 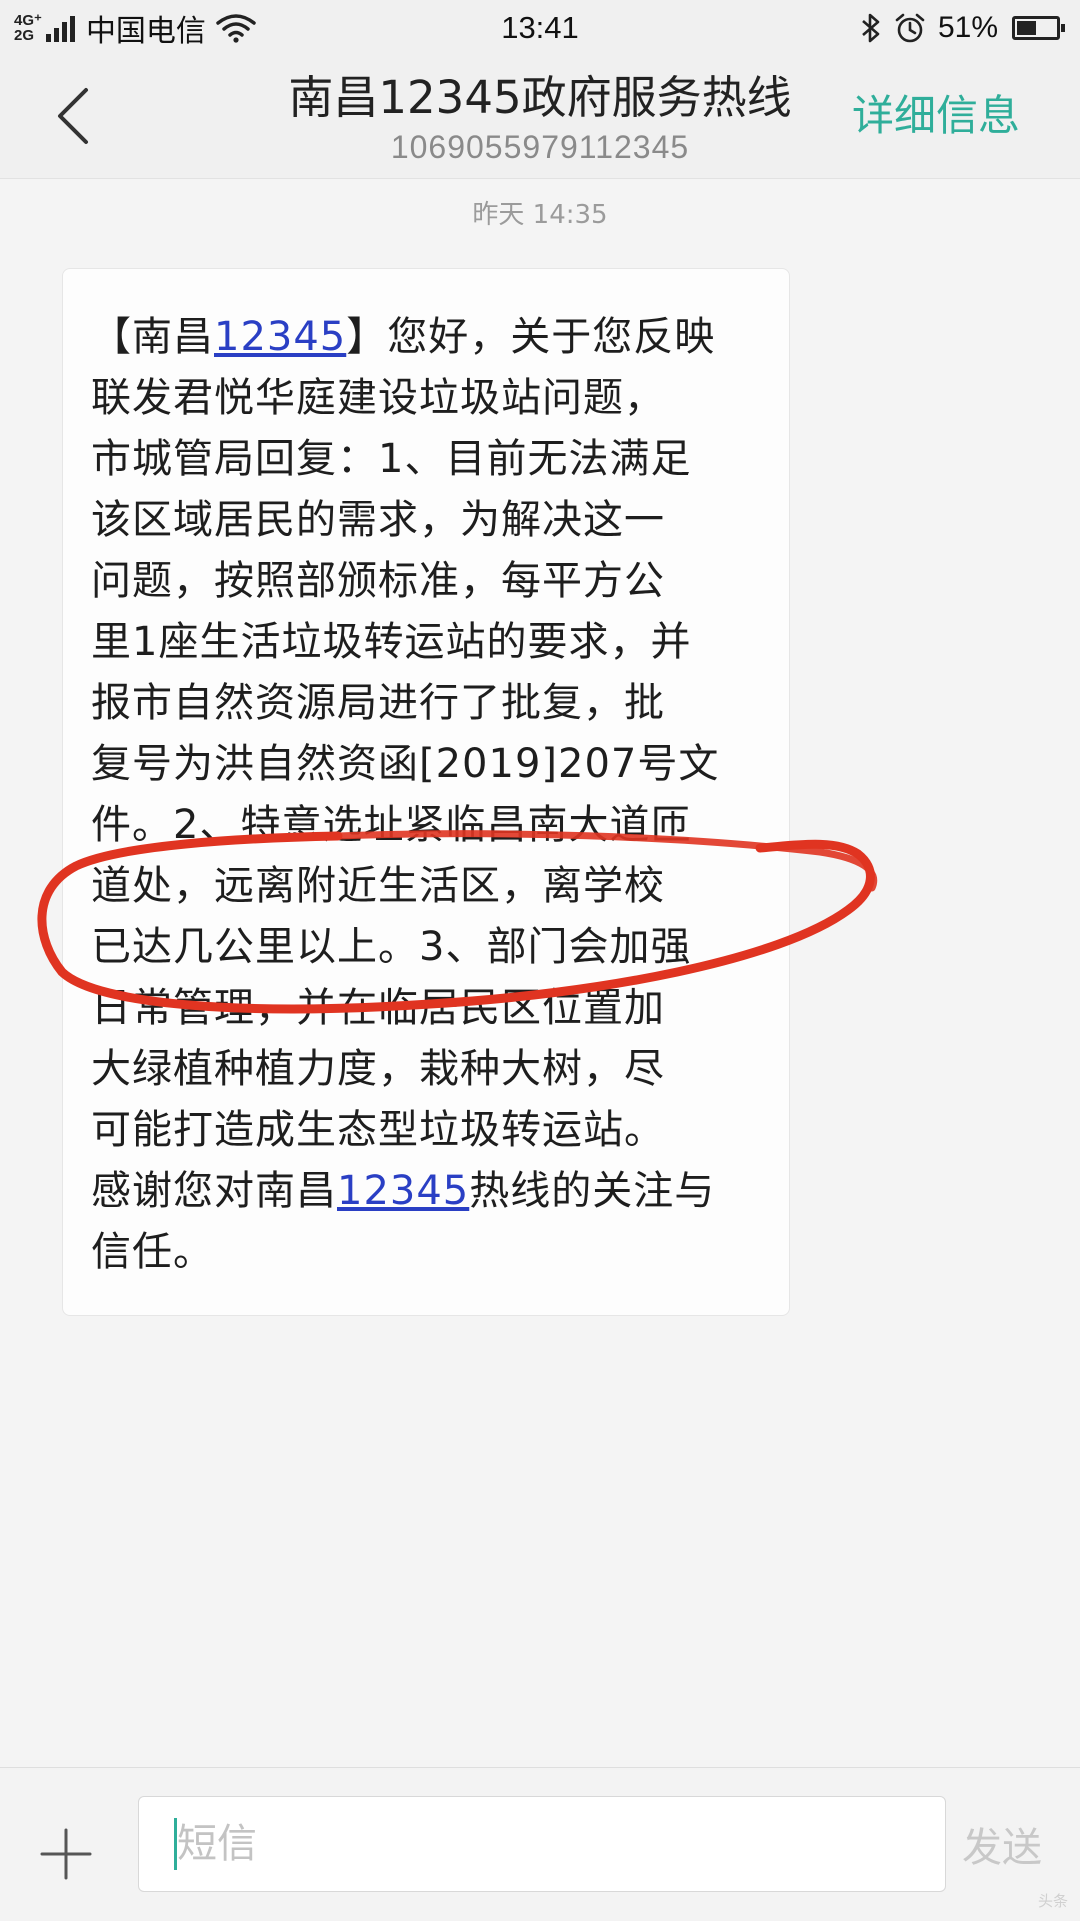 I want to click on message-line: 日常管理，并在临居民区位置加, so click(x=430, y=1008).